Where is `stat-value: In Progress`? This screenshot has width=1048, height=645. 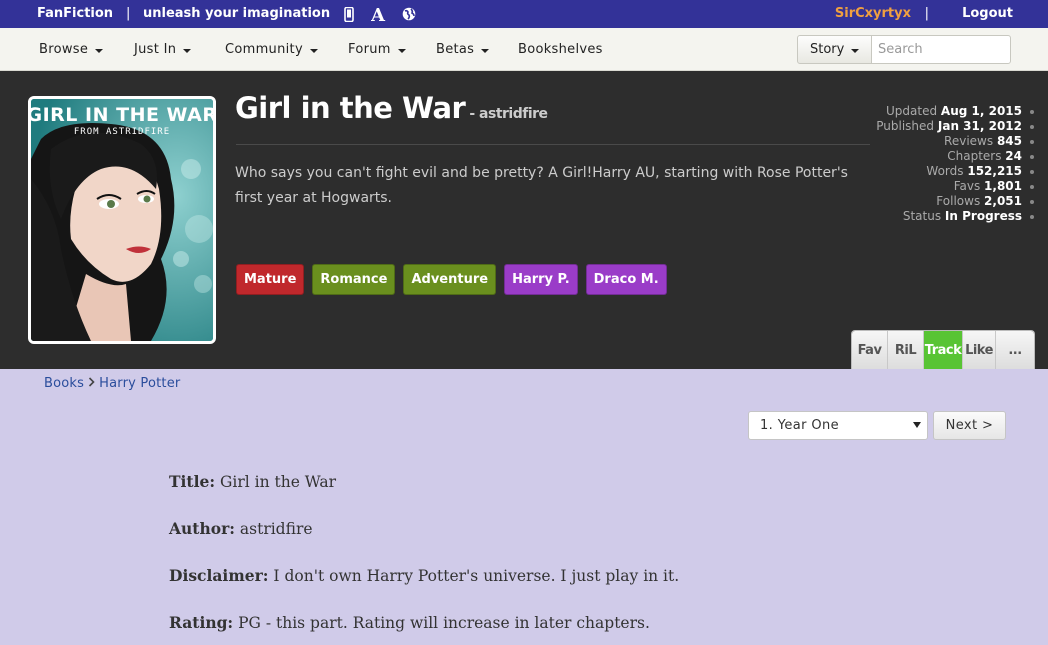 stat-value: In Progress is located at coordinates (983, 216).